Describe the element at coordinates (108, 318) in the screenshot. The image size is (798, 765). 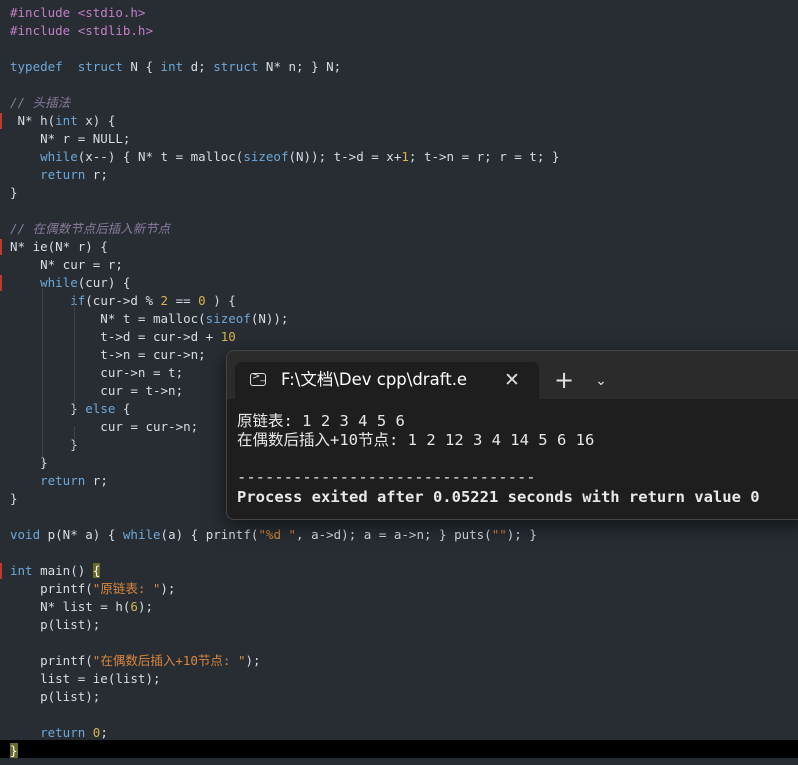
I see `code-token: N* t = malloc(` at that location.